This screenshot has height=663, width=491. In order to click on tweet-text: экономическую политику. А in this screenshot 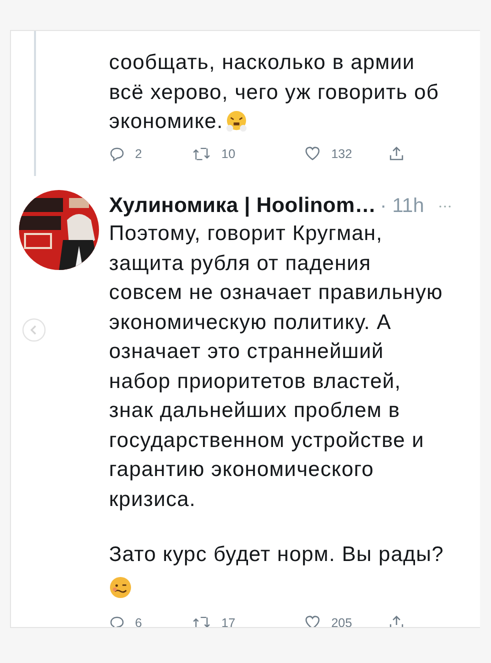, I will do `click(250, 323)`.